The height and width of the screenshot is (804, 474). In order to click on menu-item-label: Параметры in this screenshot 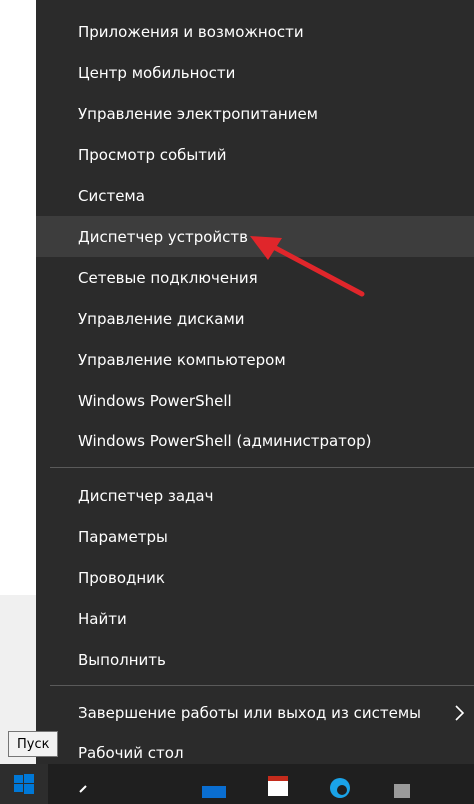, I will do `click(123, 537)`.